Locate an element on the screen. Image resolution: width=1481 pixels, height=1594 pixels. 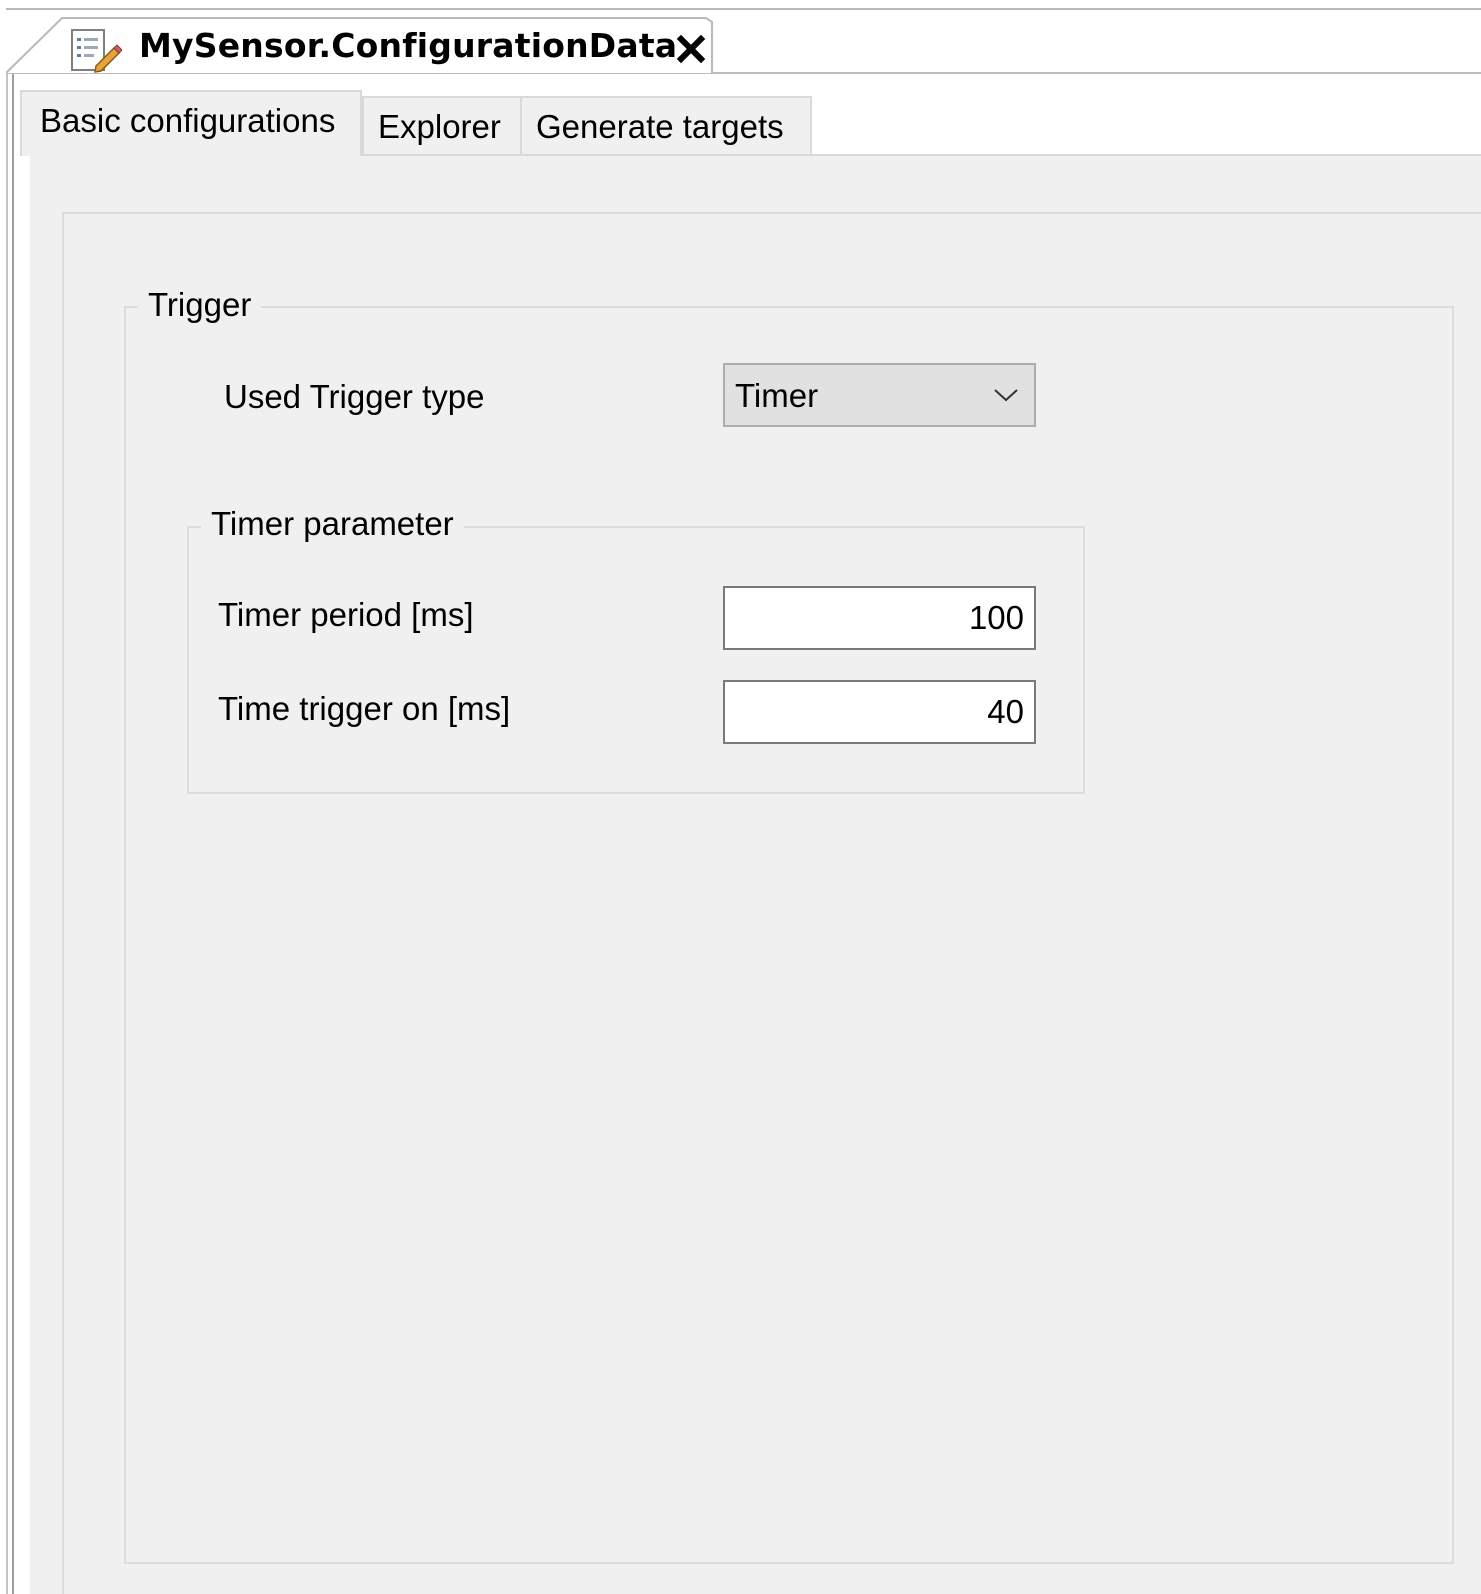
timer-parameter-group-title: Timer parameter is located at coordinates (332, 524).